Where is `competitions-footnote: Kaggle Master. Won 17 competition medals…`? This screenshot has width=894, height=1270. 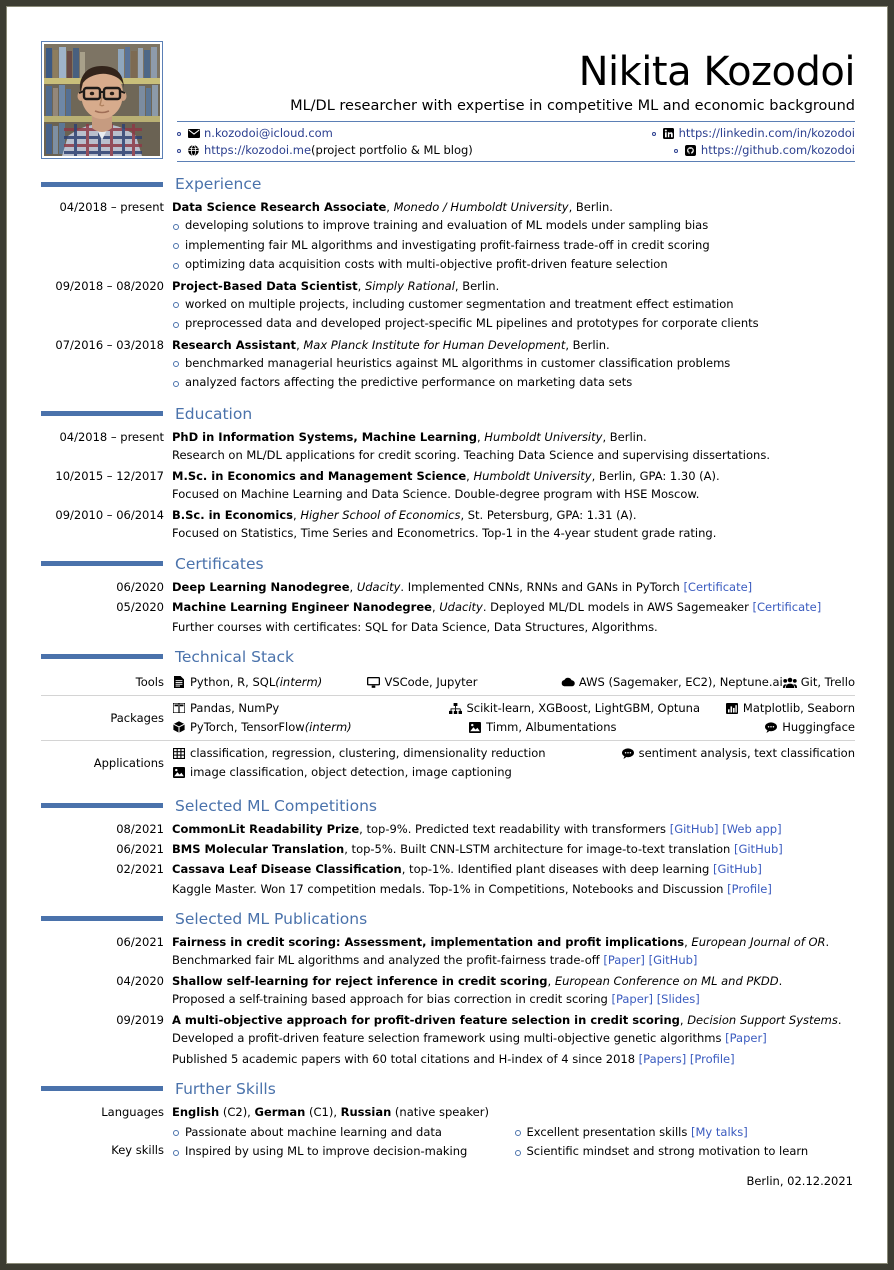
competitions-footnote: Kaggle Master. Won 17 competition medals… is located at coordinates (450, 888).